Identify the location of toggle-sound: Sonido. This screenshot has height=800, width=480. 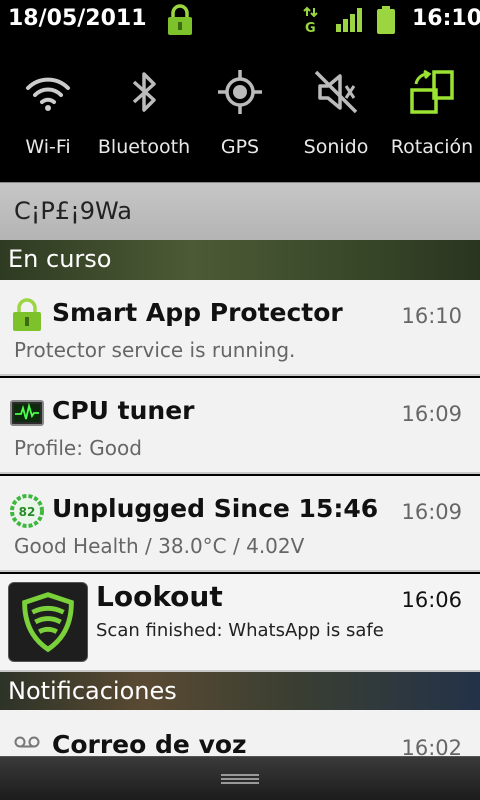
(336, 111).